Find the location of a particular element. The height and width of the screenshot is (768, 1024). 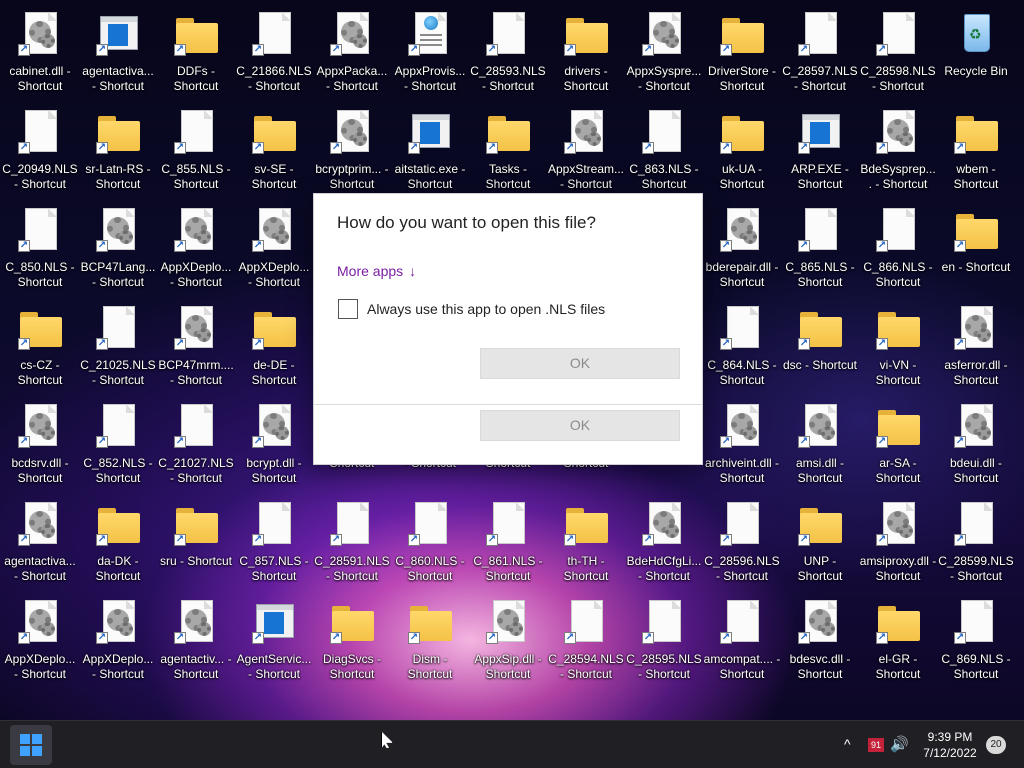

ok-button-secondary: OK is located at coordinates (580, 425).